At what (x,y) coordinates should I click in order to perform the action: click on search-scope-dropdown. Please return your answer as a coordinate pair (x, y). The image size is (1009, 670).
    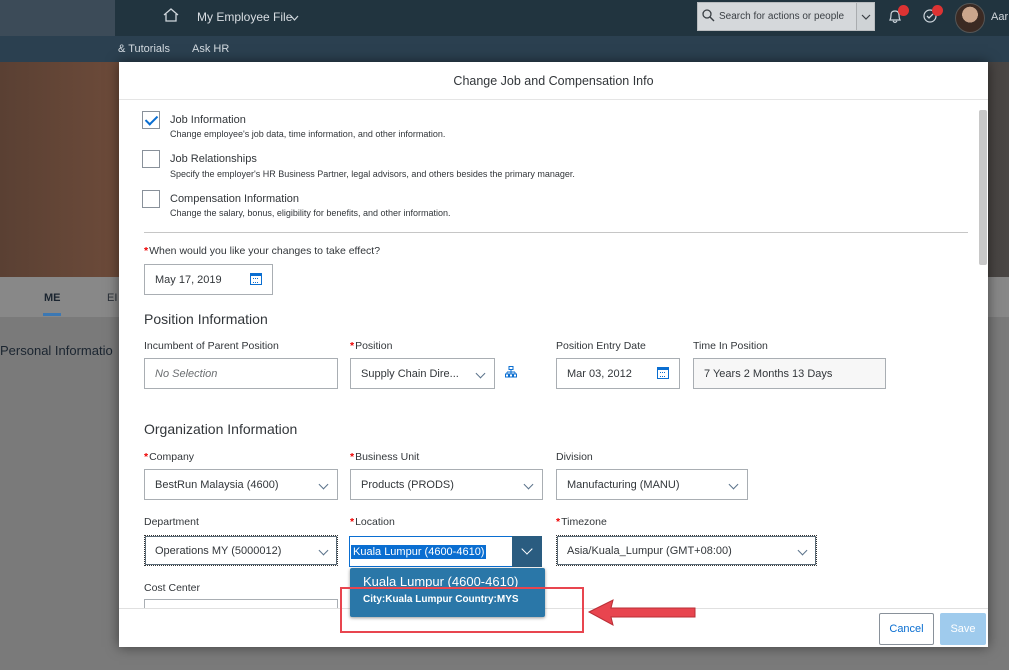
    Looking at the image, I should click on (865, 16).